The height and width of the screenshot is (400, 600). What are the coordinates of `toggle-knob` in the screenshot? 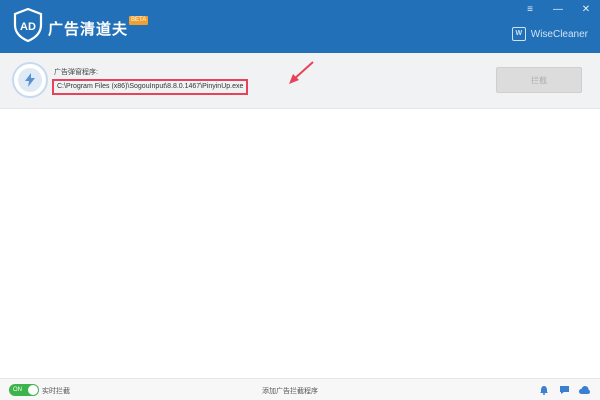 It's located at (33, 390).